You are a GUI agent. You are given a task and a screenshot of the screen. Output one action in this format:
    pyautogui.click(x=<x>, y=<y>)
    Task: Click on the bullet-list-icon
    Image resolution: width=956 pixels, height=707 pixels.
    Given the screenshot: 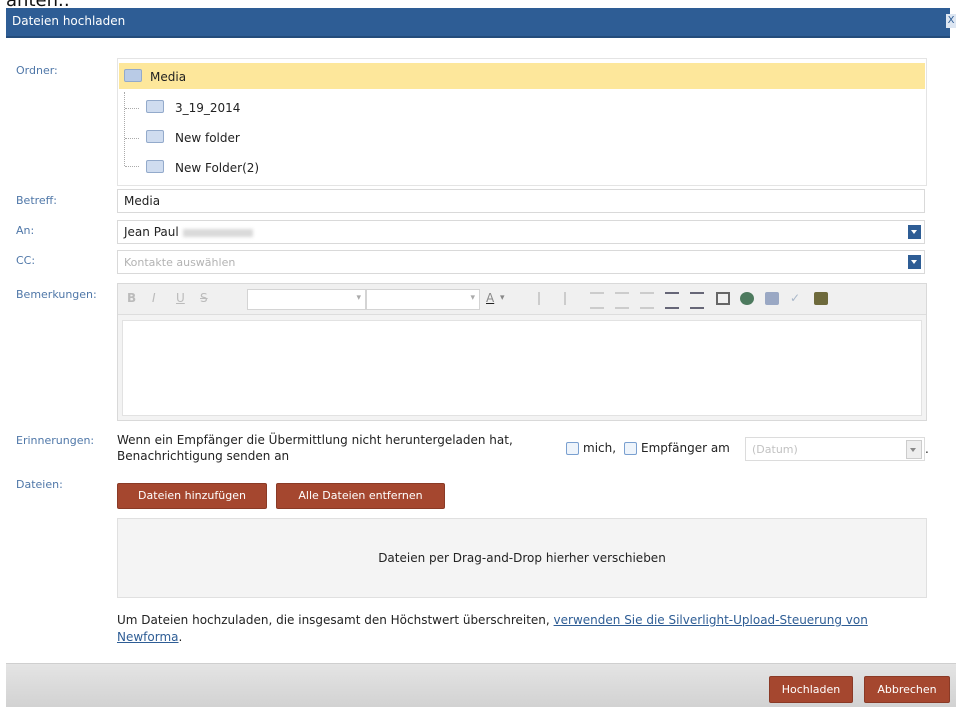 What is the action you would take?
    pyautogui.click(x=546, y=298)
    